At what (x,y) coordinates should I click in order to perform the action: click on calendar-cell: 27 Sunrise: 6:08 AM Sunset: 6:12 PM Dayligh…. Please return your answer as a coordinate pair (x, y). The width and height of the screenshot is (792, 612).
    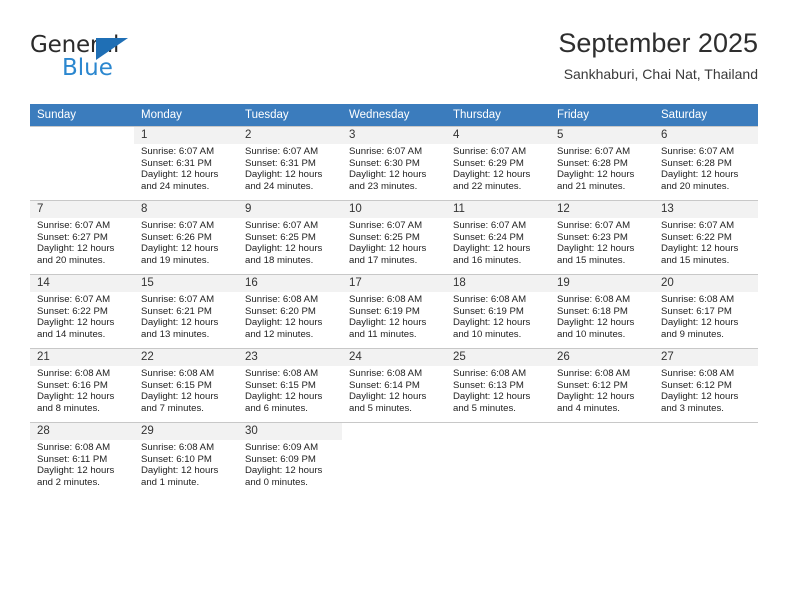
    Looking at the image, I should click on (706, 385).